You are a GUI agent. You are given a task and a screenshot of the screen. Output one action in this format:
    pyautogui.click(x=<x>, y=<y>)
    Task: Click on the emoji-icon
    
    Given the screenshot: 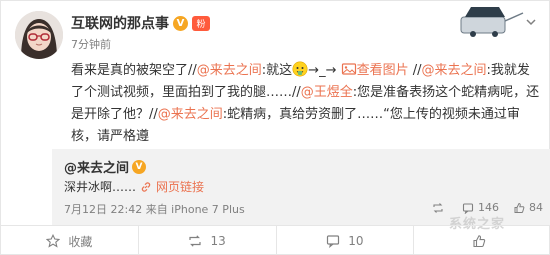 What is the action you would take?
    pyautogui.click(x=300, y=69)
    